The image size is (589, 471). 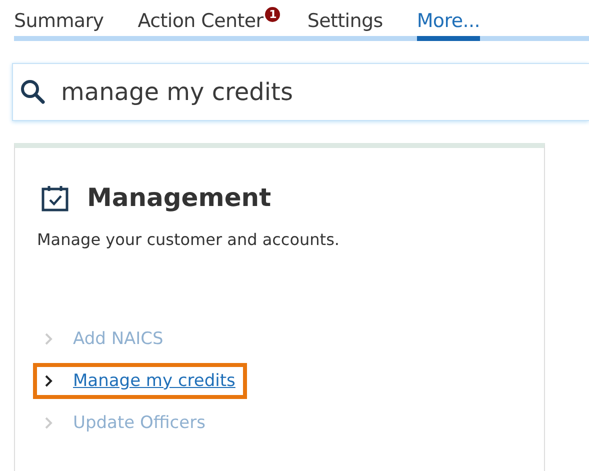 I want to click on search-icon, so click(x=33, y=92).